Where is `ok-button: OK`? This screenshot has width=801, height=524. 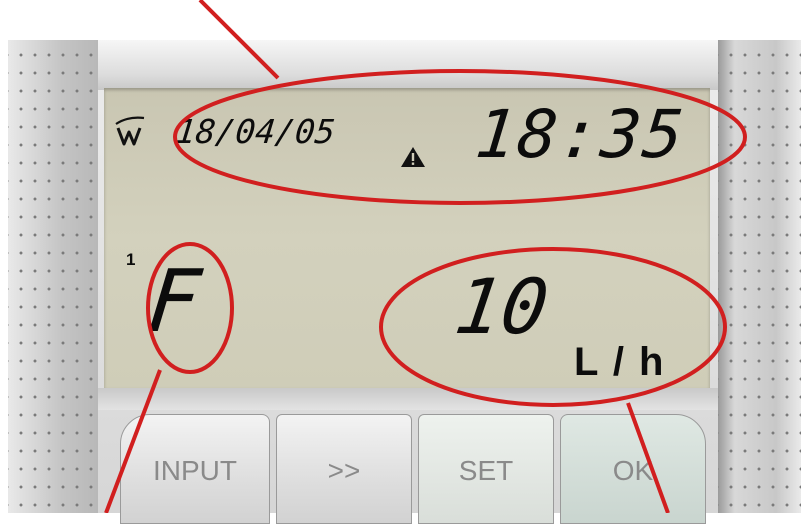
ok-button: OK is located at coordinates (633, 469).